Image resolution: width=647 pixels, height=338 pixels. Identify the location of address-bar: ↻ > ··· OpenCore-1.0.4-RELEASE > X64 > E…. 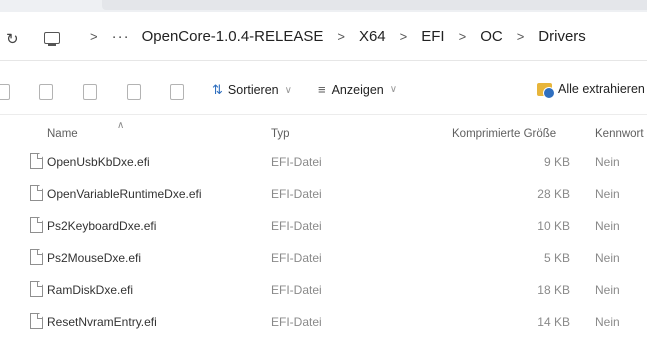
(323, 37).